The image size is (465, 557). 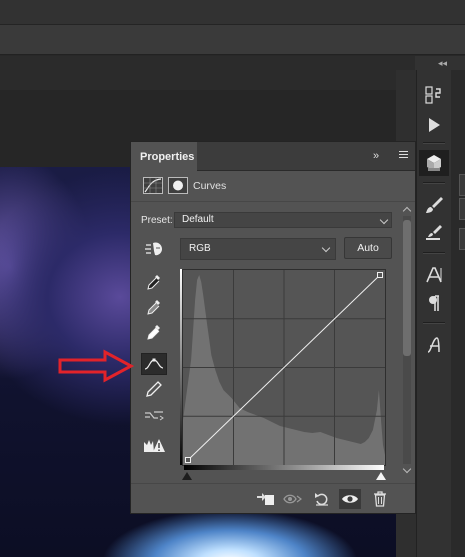 I want to click on clipping-warning-icon, so click(x=154, y=445).